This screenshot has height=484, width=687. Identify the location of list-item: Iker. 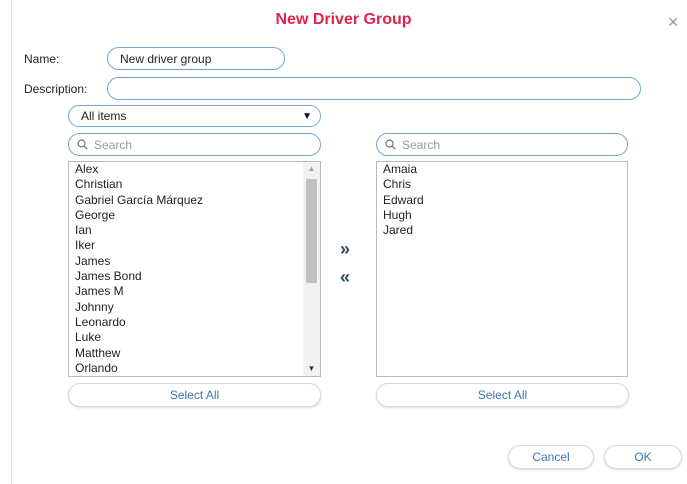
(194, 245).